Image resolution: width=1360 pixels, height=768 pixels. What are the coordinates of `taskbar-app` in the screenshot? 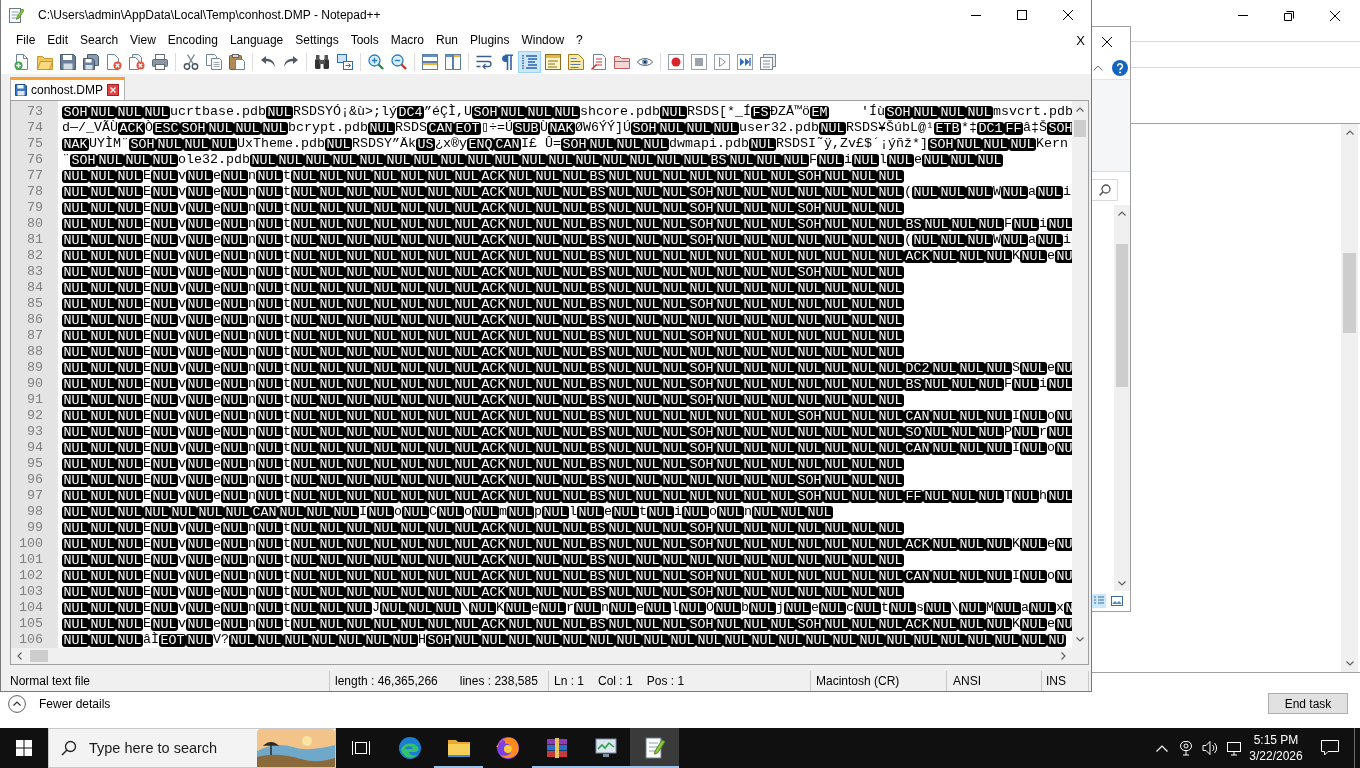 It's located at (654, 748).